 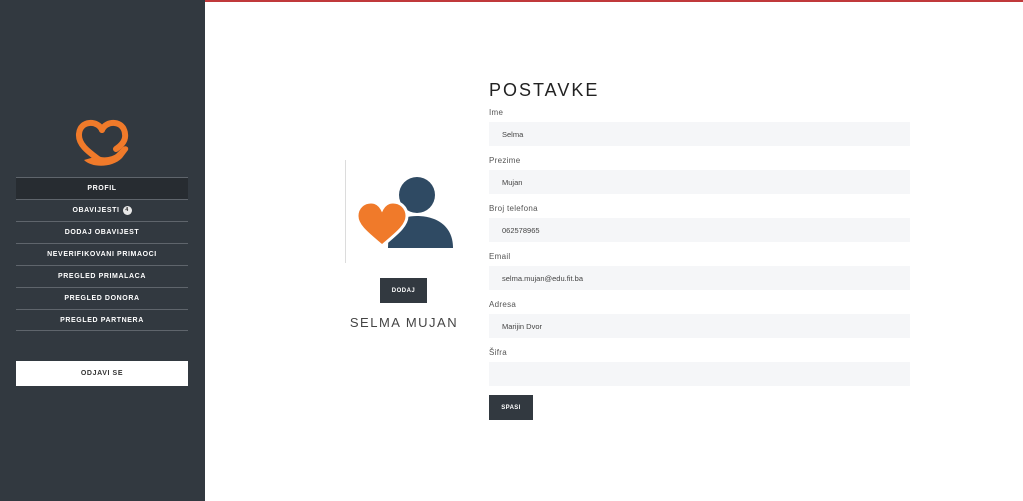 I want to click on notification-count-badge: 4, so click(x=127, y=210).